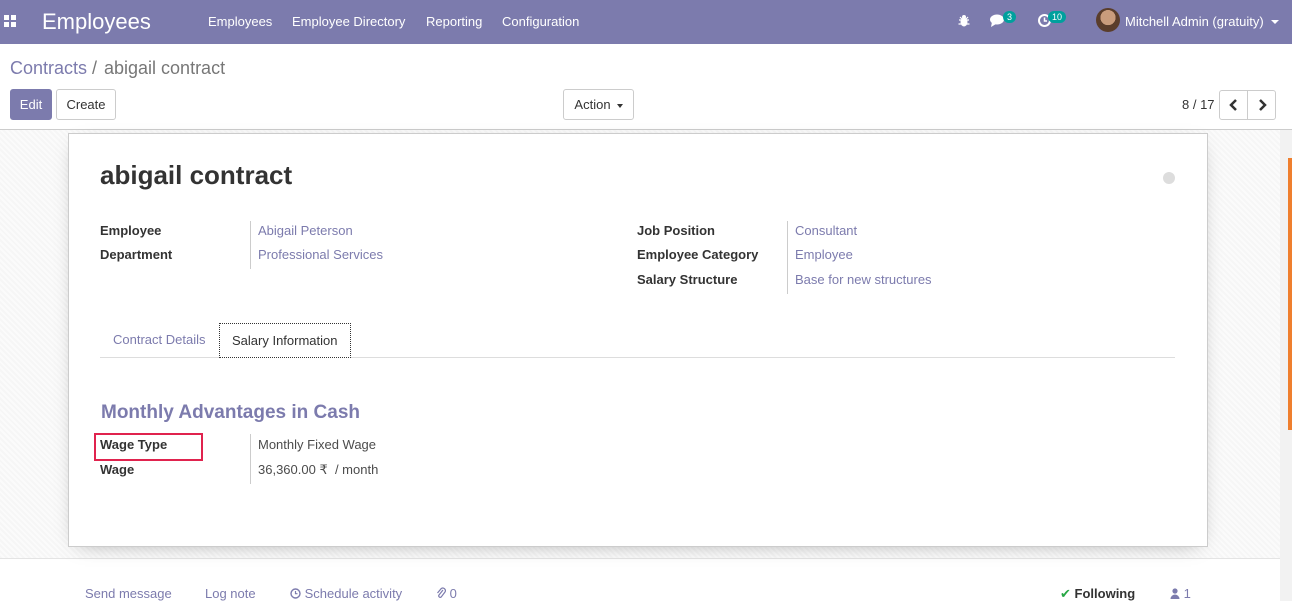 This screenshot has height=602, width=1292. Describe the element at coordinates (1108, 20) in the screenshot. I see `user-avatar` at that location.